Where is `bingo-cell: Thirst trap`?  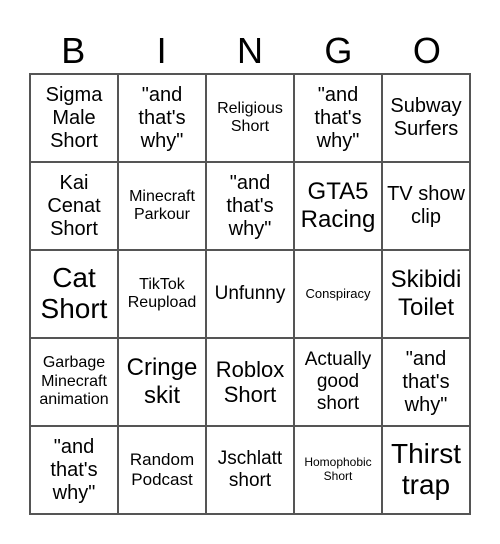
bingo-cell: Thirst trap is located at coordinates (426, 470).